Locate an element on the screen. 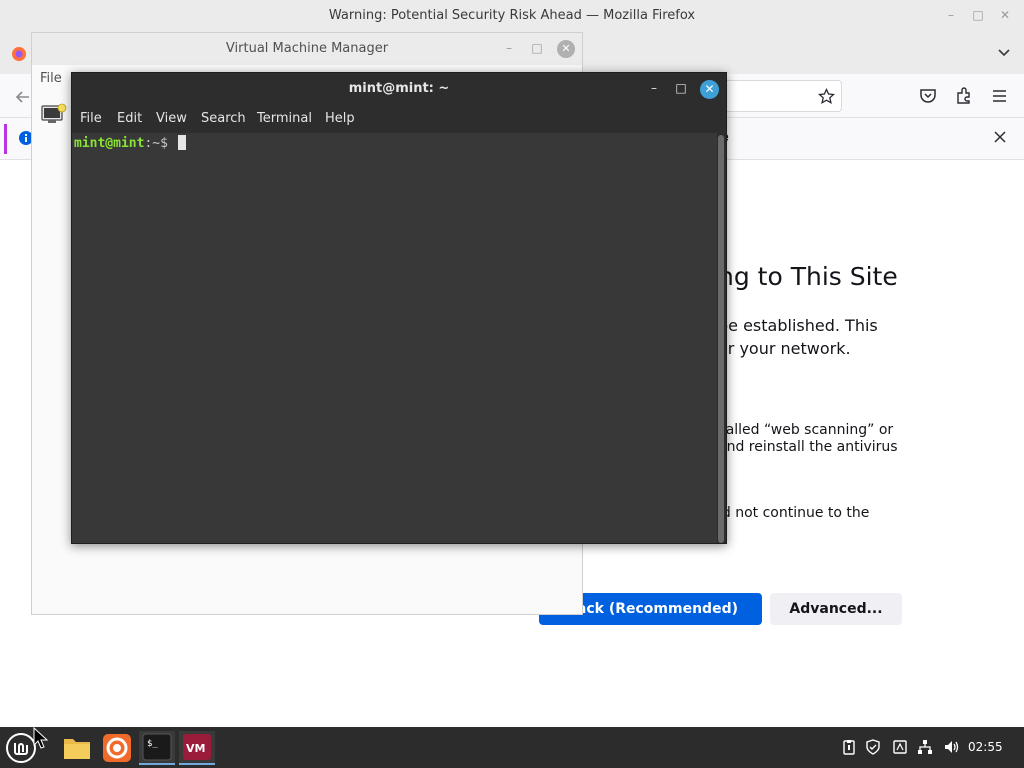 Image resolution: width=1024 pixels, height=768 pixels. network-icon is located at coordinates (925, 747).